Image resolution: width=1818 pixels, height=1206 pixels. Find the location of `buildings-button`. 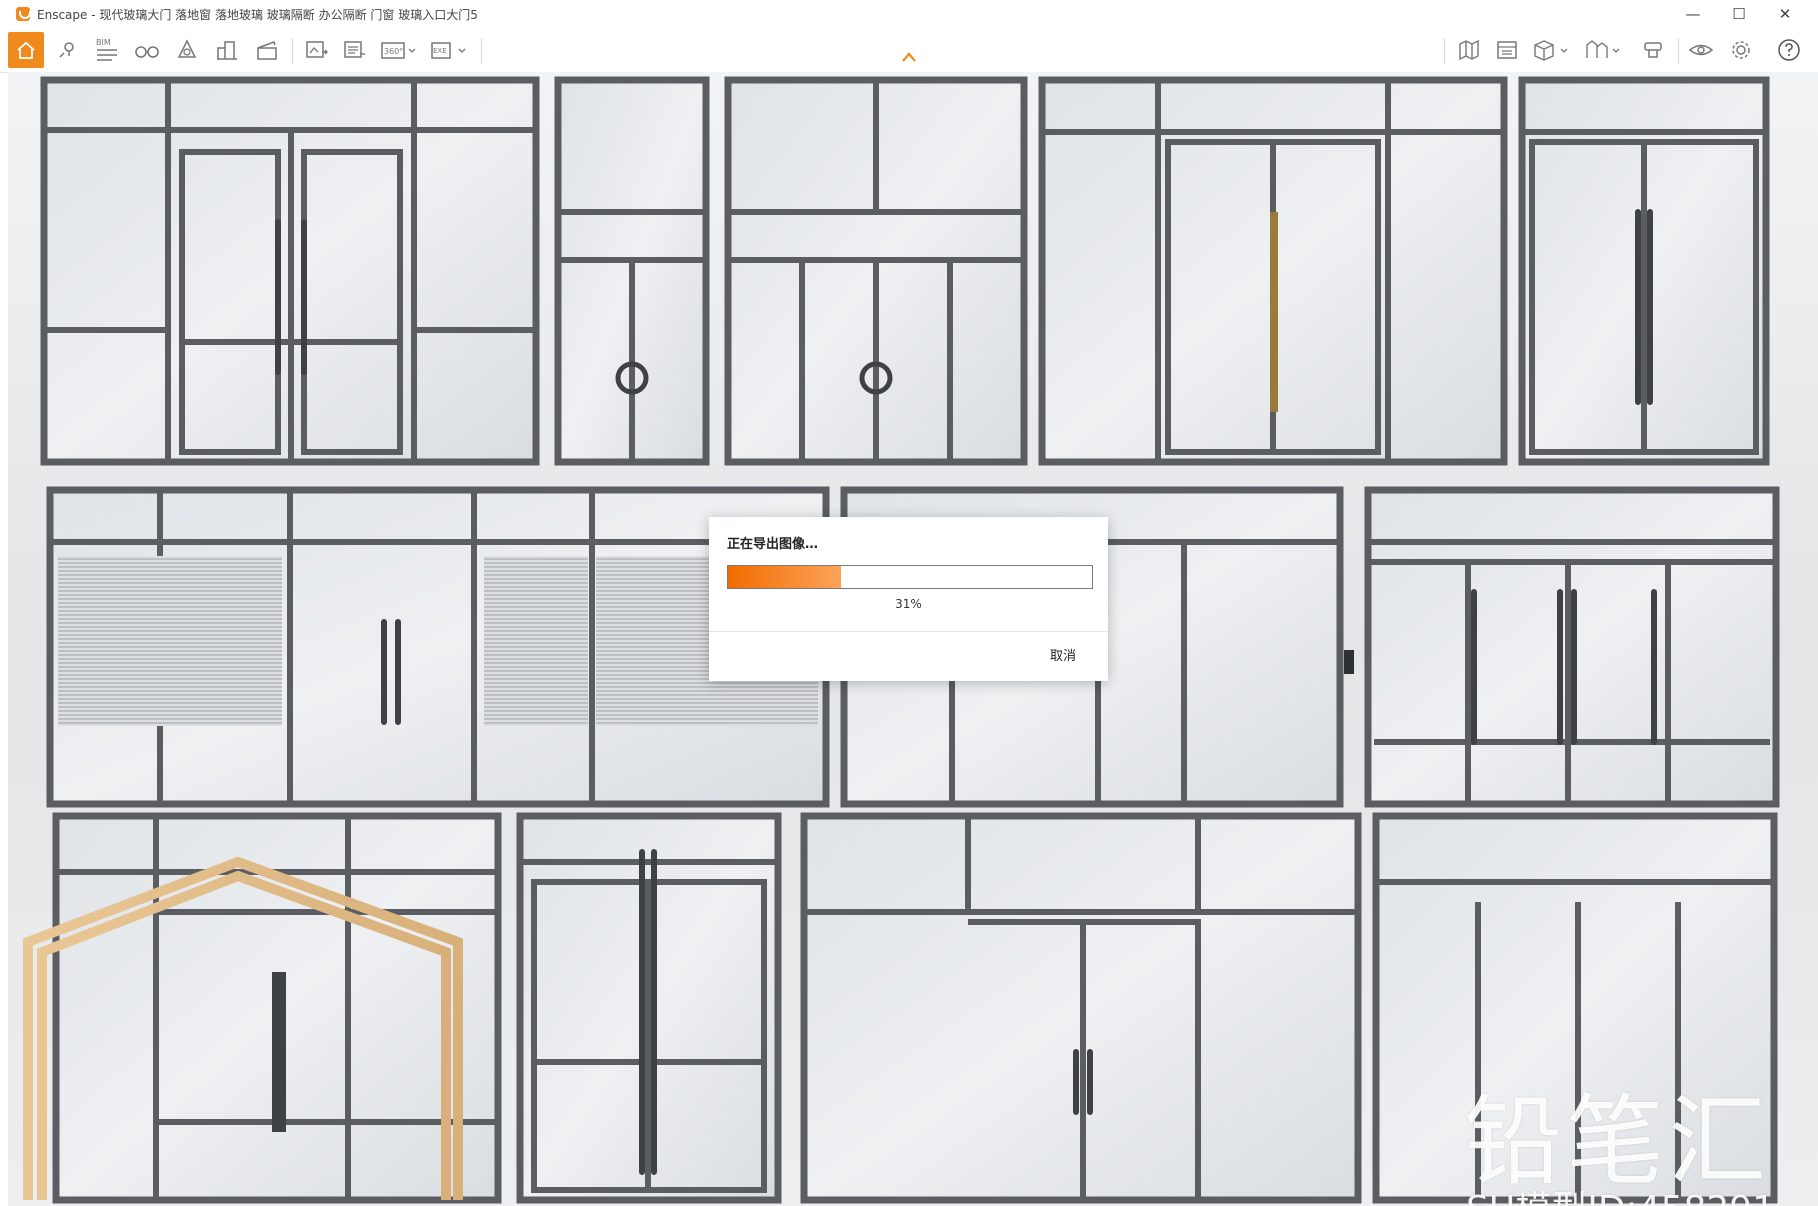

buildings-button is located at coordinates (227, 50).